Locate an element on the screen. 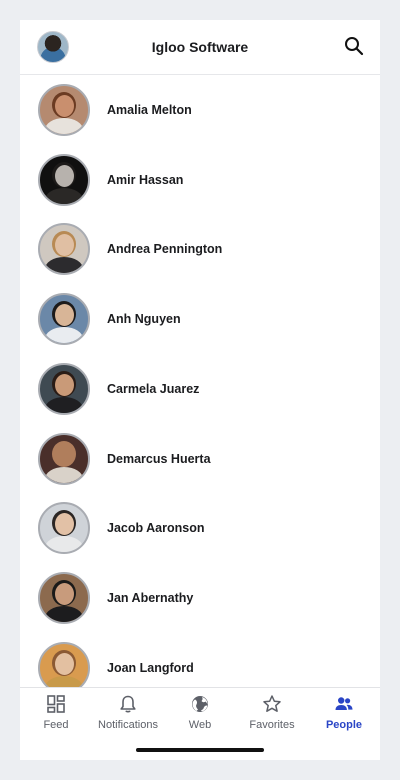  tab-label: Feed is located at coordinates (56, 725).